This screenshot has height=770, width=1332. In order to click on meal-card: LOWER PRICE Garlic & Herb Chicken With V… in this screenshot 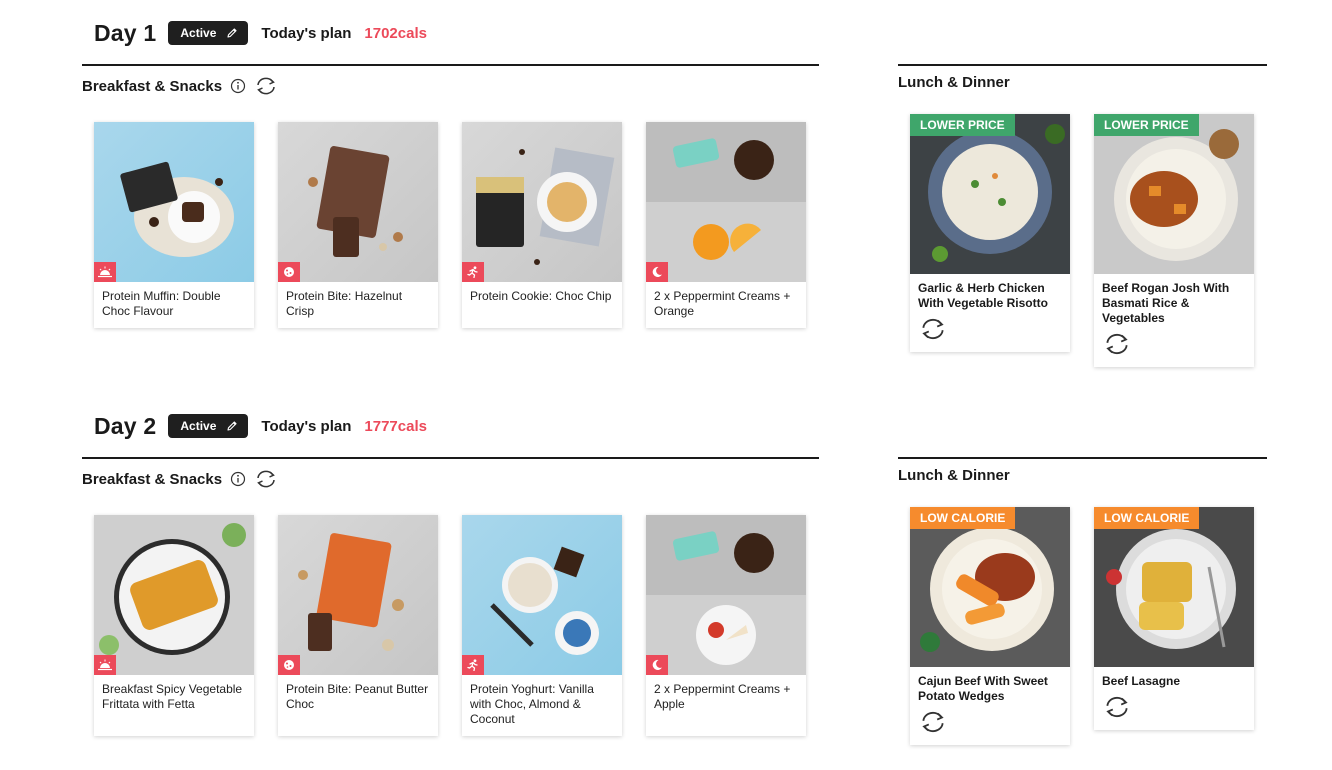, I will do `click(990, 233)`.